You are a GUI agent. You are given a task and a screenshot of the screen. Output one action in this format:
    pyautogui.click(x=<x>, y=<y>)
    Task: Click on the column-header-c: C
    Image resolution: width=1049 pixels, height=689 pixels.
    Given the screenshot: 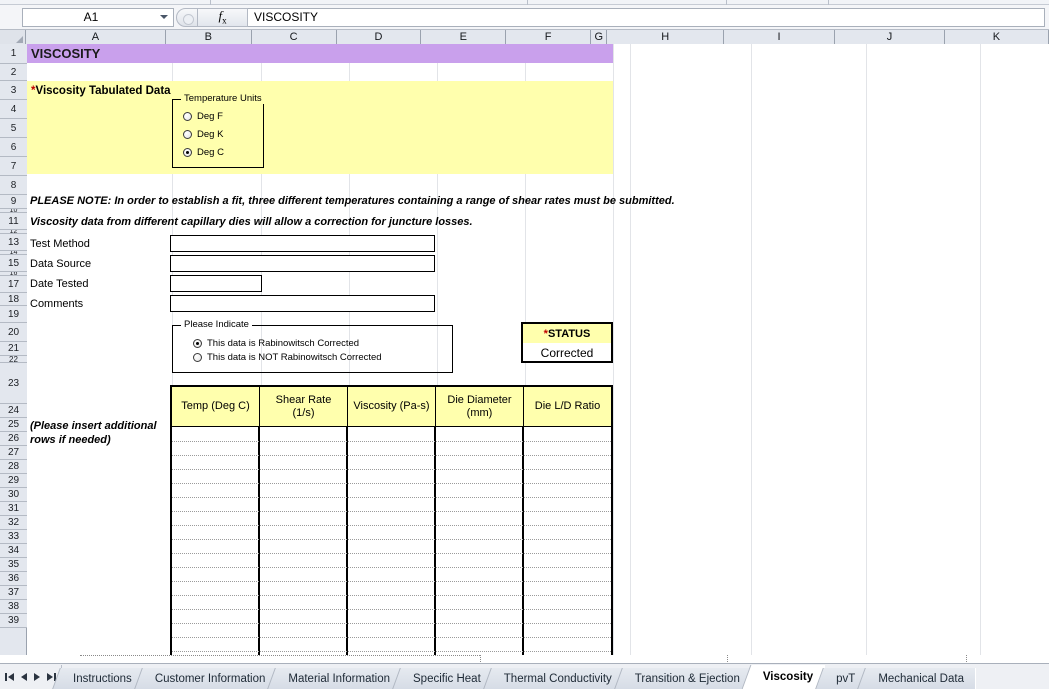 What is the action you would take?
    pyautogui.click(x=294, y=37)
    